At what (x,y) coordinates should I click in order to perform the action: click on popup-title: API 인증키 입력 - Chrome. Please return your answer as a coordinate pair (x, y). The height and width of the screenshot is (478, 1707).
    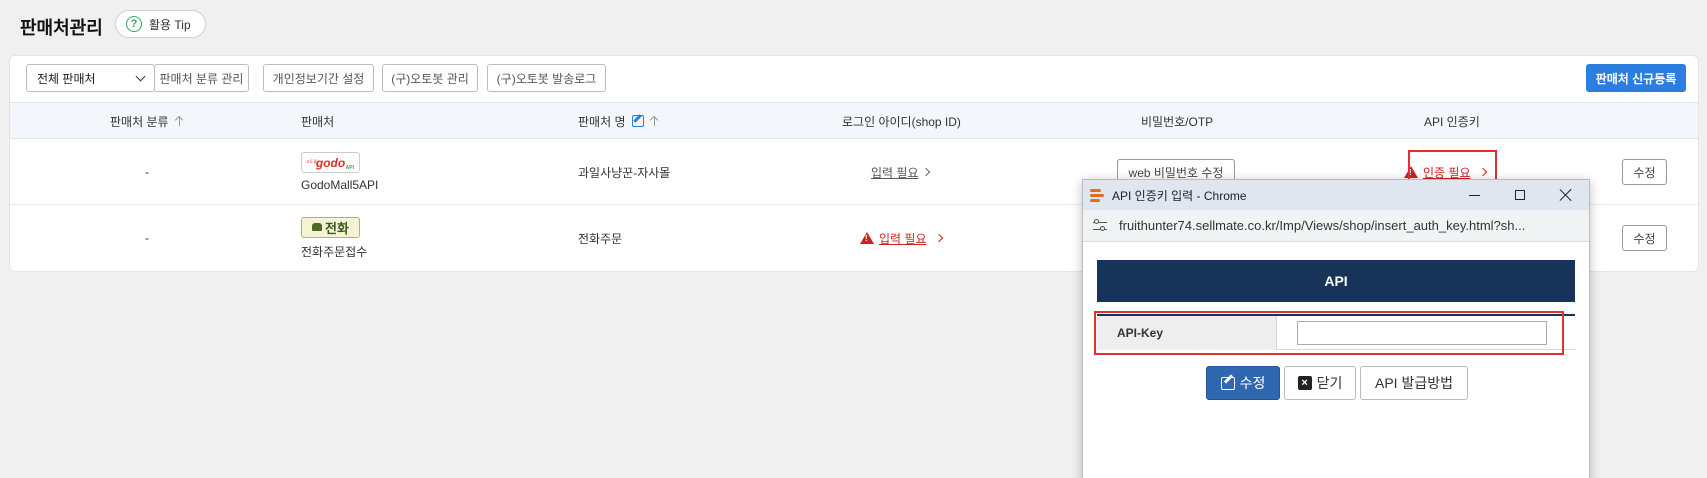
    Looking at the image, I should click on (1179, 195).